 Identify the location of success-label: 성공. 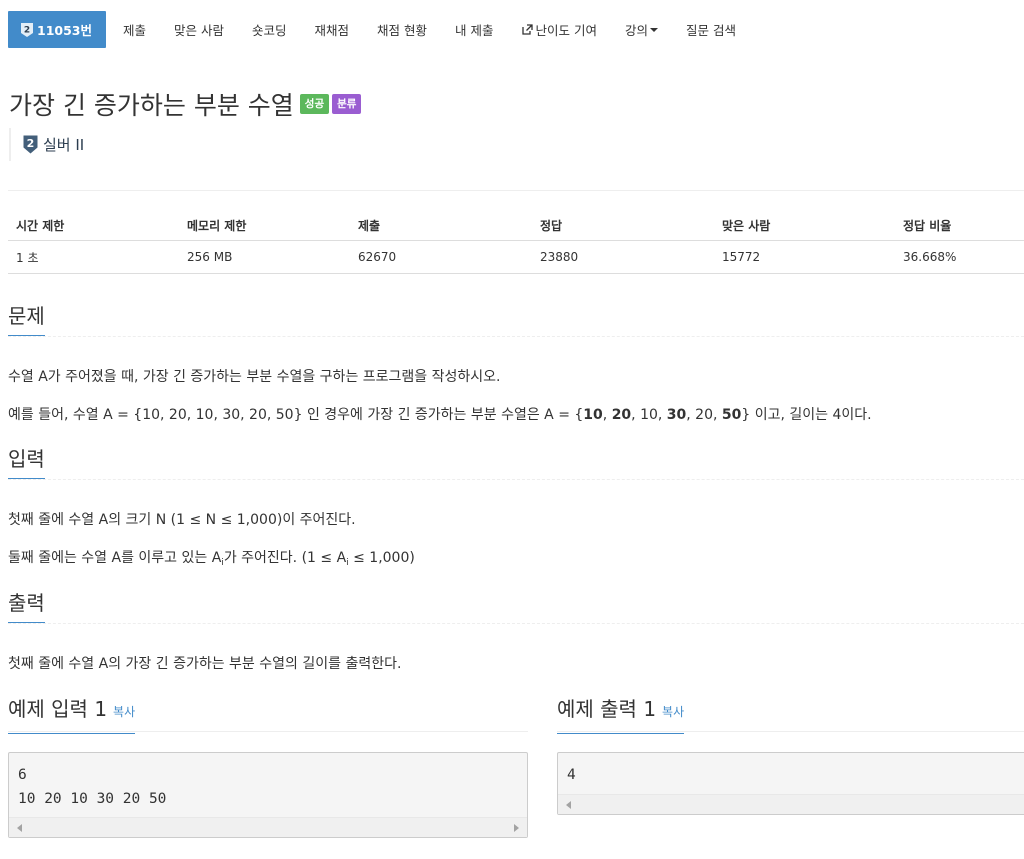
(314, 104).